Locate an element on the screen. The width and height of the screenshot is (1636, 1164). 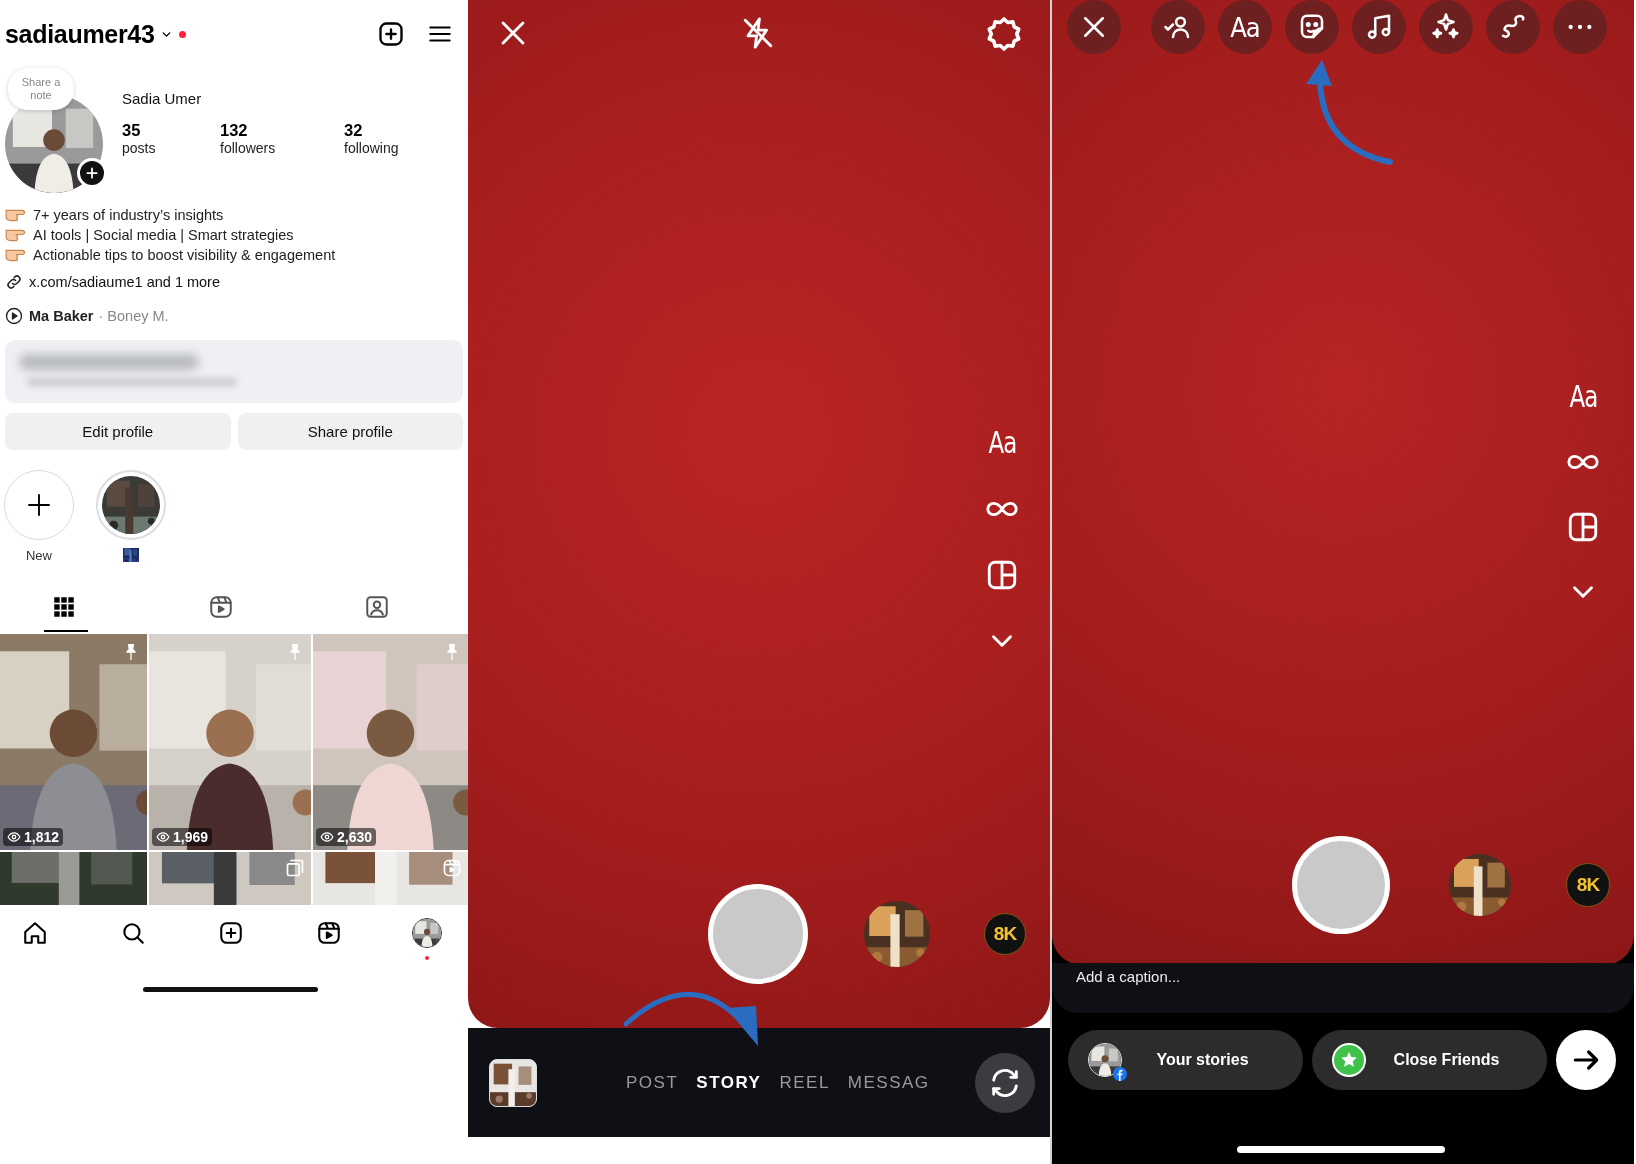
view-count: 1,812 is located at coordinates (42, 837).